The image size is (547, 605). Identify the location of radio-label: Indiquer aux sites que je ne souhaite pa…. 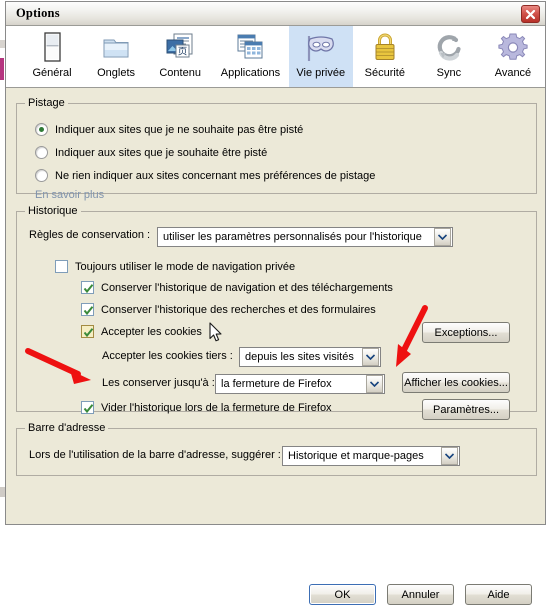
(179, 129).